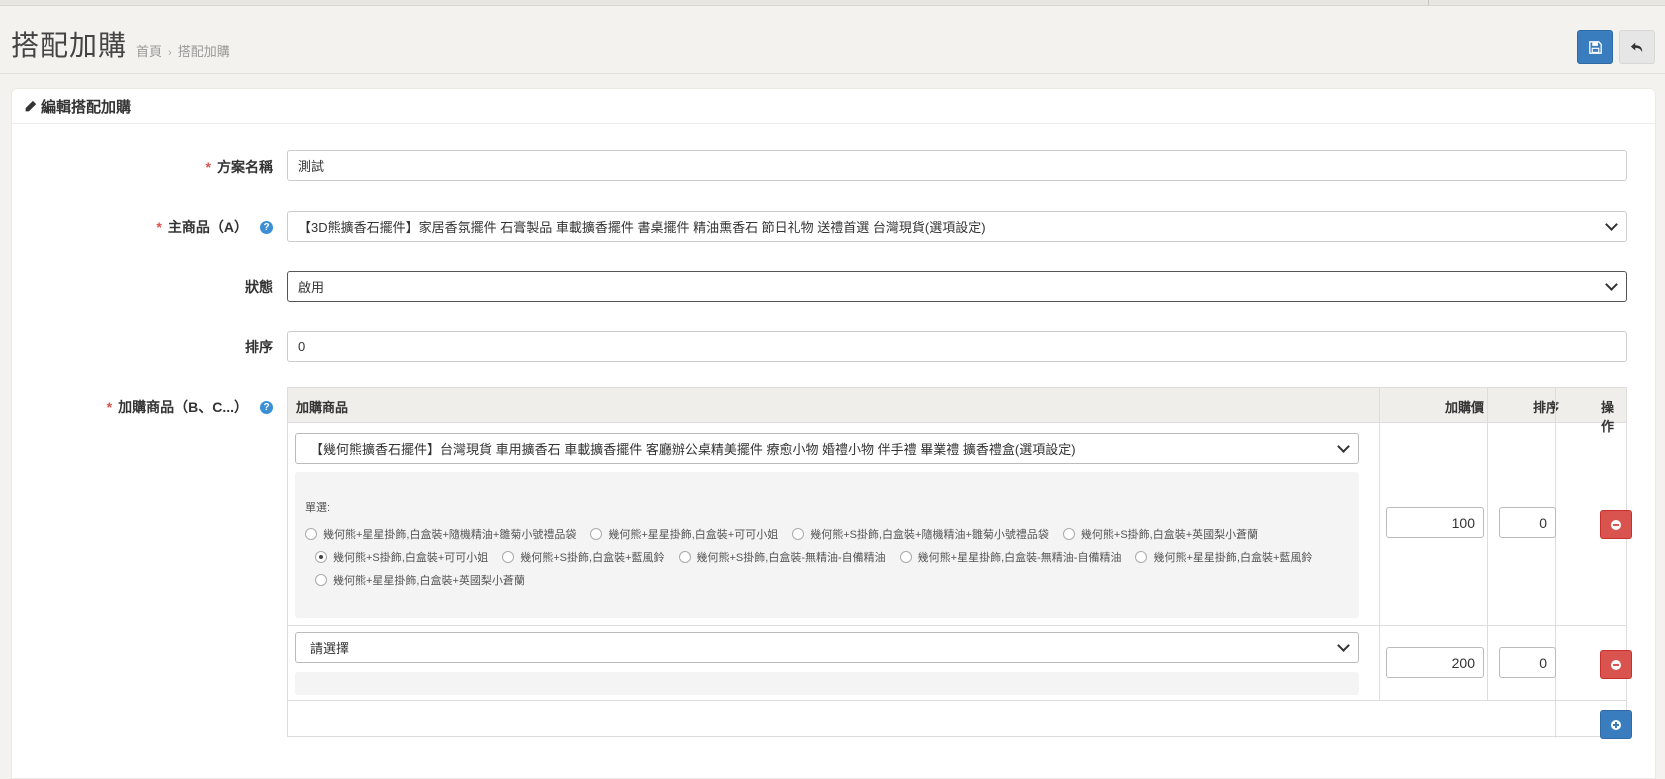 This screenshot has width=1665, height=779. What do you see at coordinates (957, 411) in the screenshot?
I see `table-header: 加購商品 加購價 排序 操作` at bounding box center [957, 411].